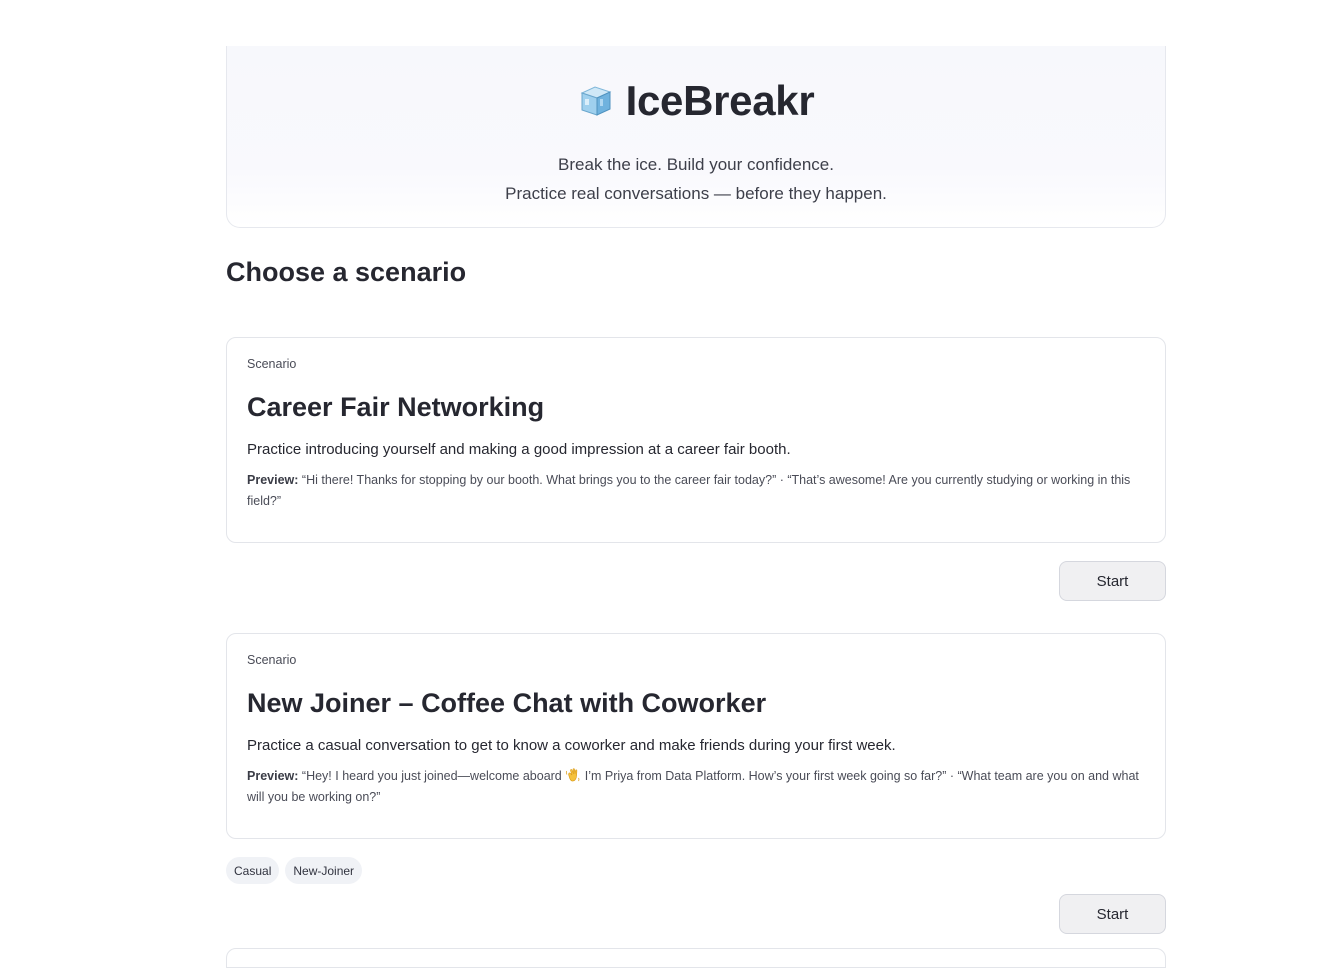 The width and height of the screenshot is (1338, 968). I want to click on app-title: IceBreakr, so click(696, 100).